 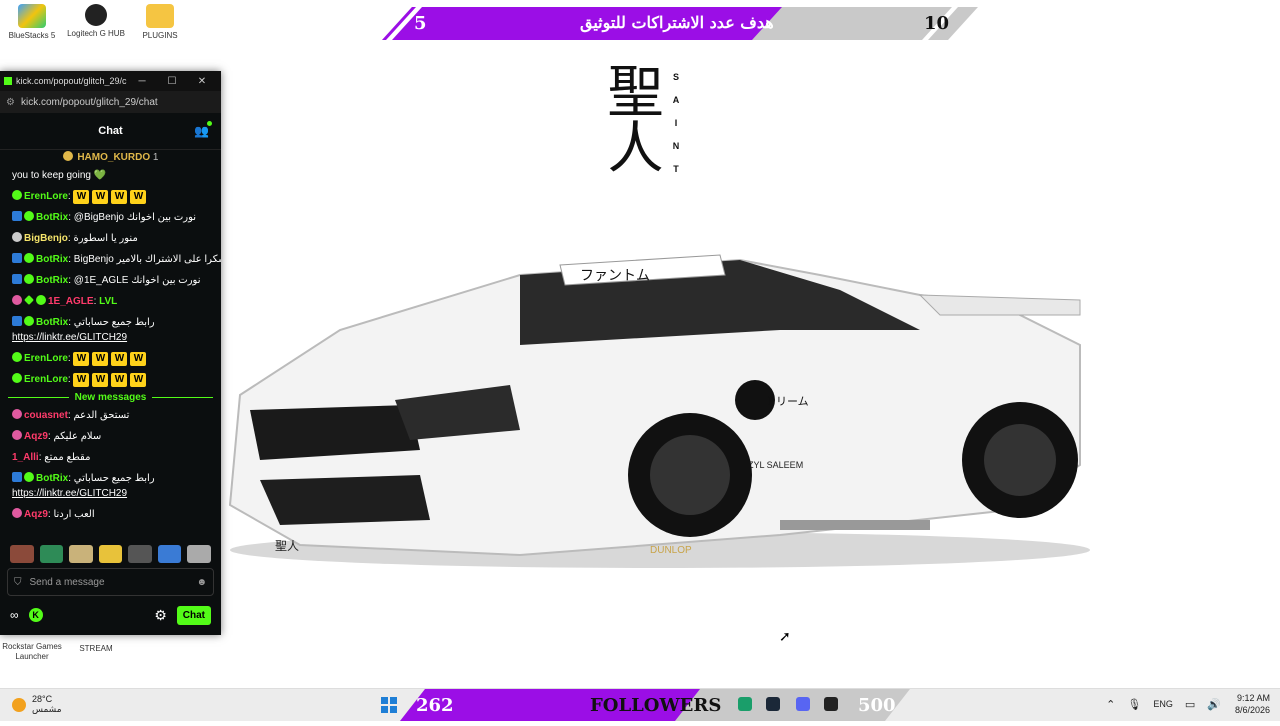 What do you see at coordinates (17, 477) in the screenshot?
I see `bot-badge-icon` at bounding box center [17, 477].